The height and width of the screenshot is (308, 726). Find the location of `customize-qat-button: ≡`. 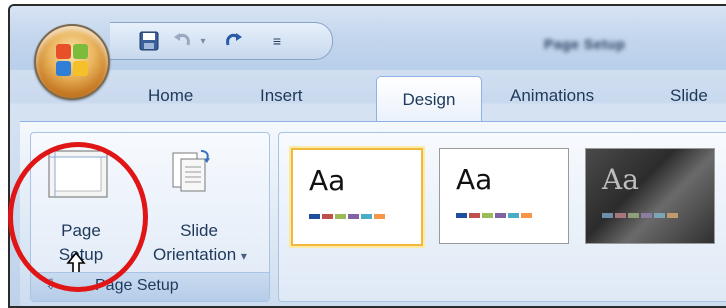

customize-qat-button: ≡ is located at coordinates (277, 41).